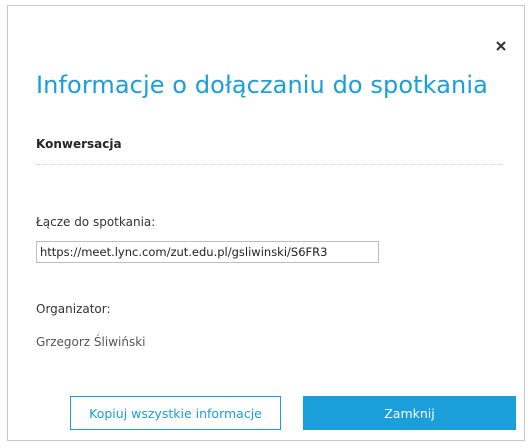 Image resolution: width=531 pixels, height=448 pixels. Describe the element at coordinates (175, 413) in the screenshot. I see `copy-all-info-button: Kopiuj wszystkie informacje` at that location.